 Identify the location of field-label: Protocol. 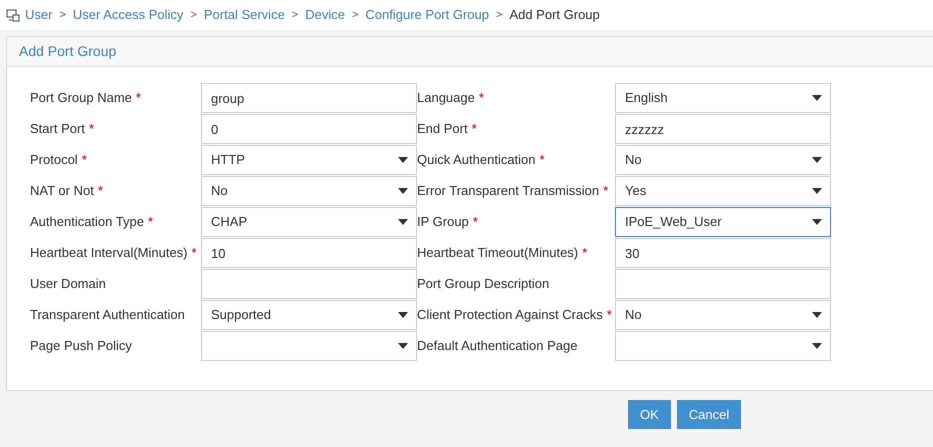
(54, 160).